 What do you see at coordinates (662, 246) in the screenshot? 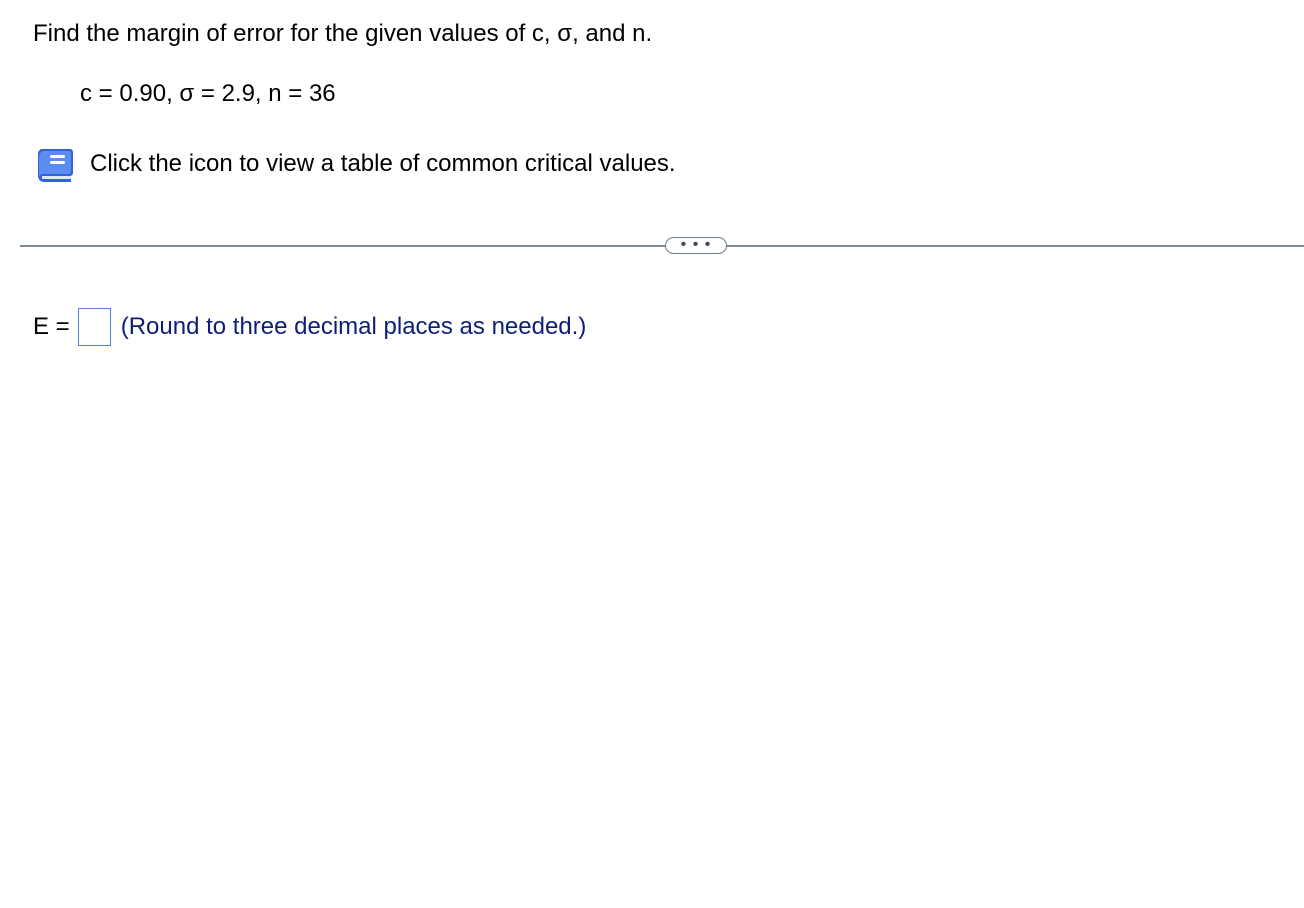
I see `section-divider` at bounding box center [662, 246].